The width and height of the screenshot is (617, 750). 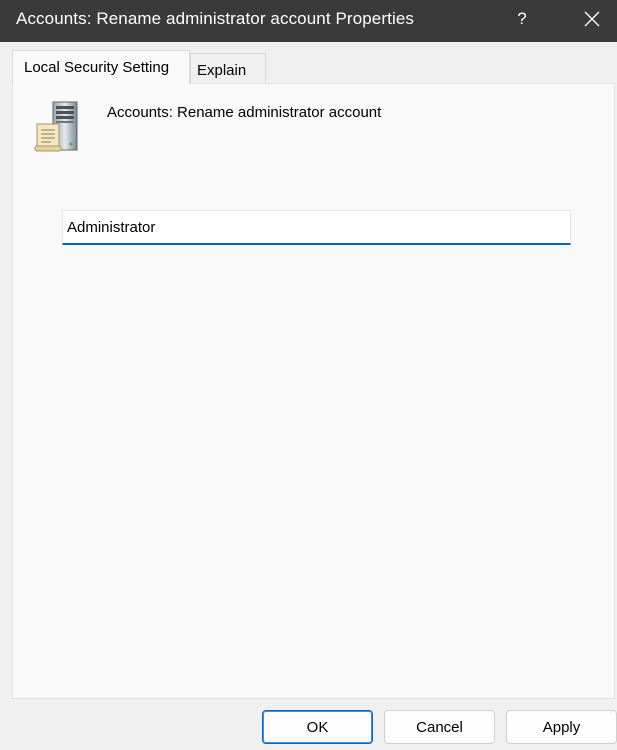 What do you see at coordinates (244, 112) in the screenshot?
I see `policy-name: Accounts: Rename administrator account` at bounding box center [244, 112].